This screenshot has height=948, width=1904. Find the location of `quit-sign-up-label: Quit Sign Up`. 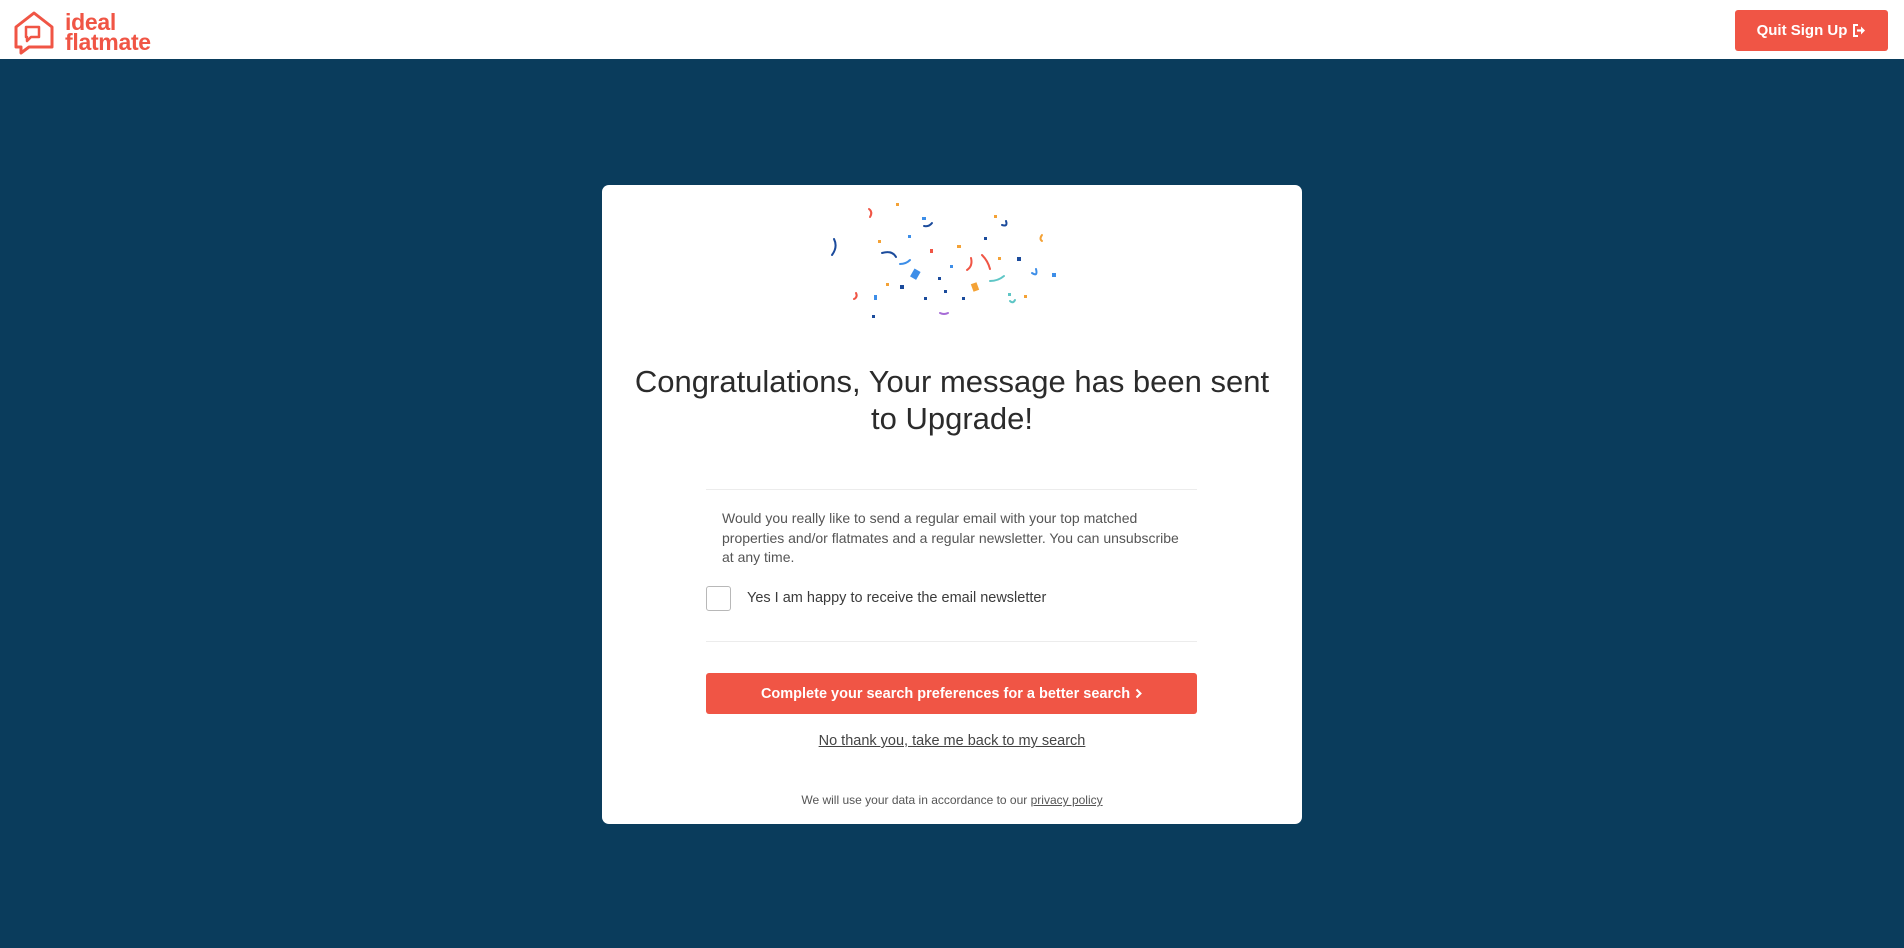

quit-sign-up-label: Quit Sign Up is located at coordinates (1802, 30).